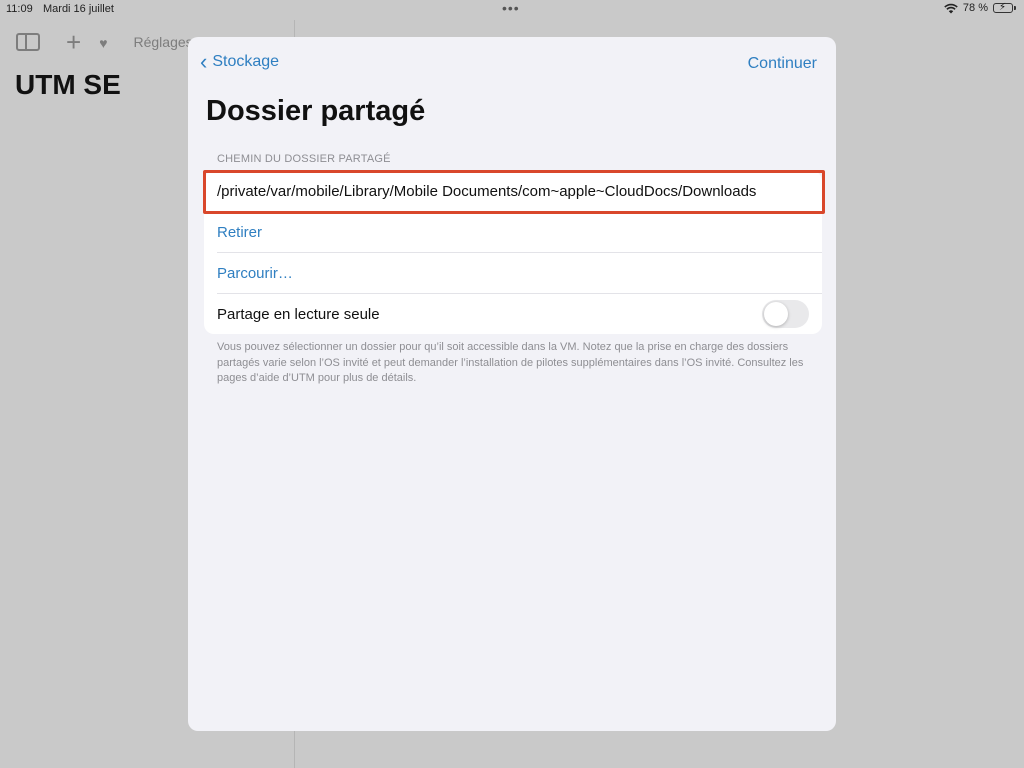  I want to click on settings-button: Réglages, so click(163, 42).